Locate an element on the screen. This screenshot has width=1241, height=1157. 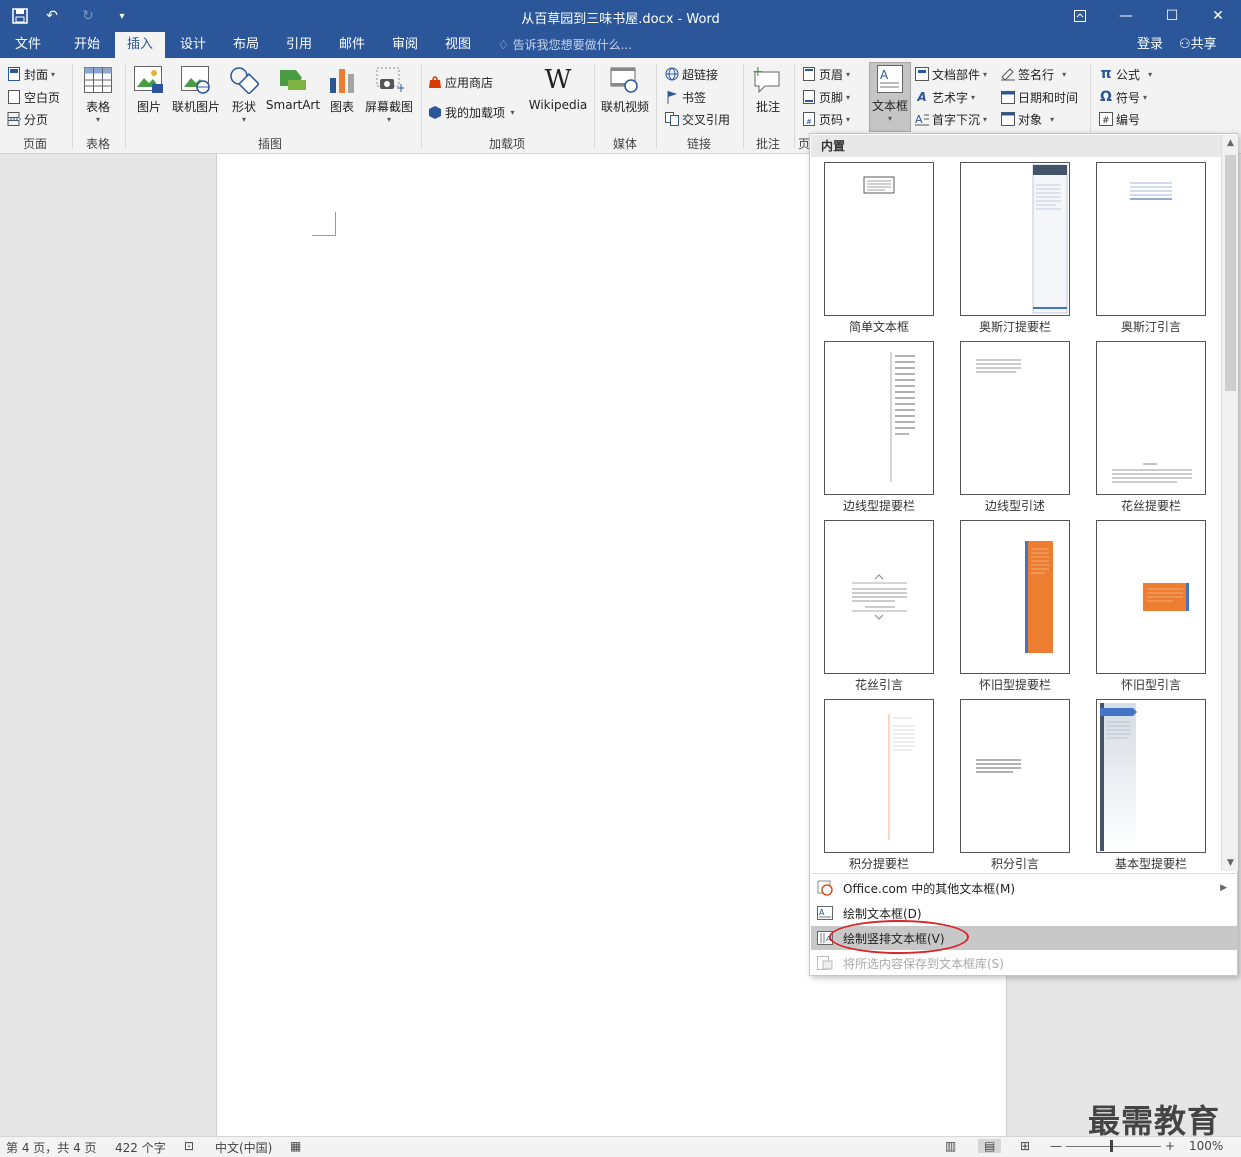
tab-mailings: 邮件 is located at coordinates (352, 45).